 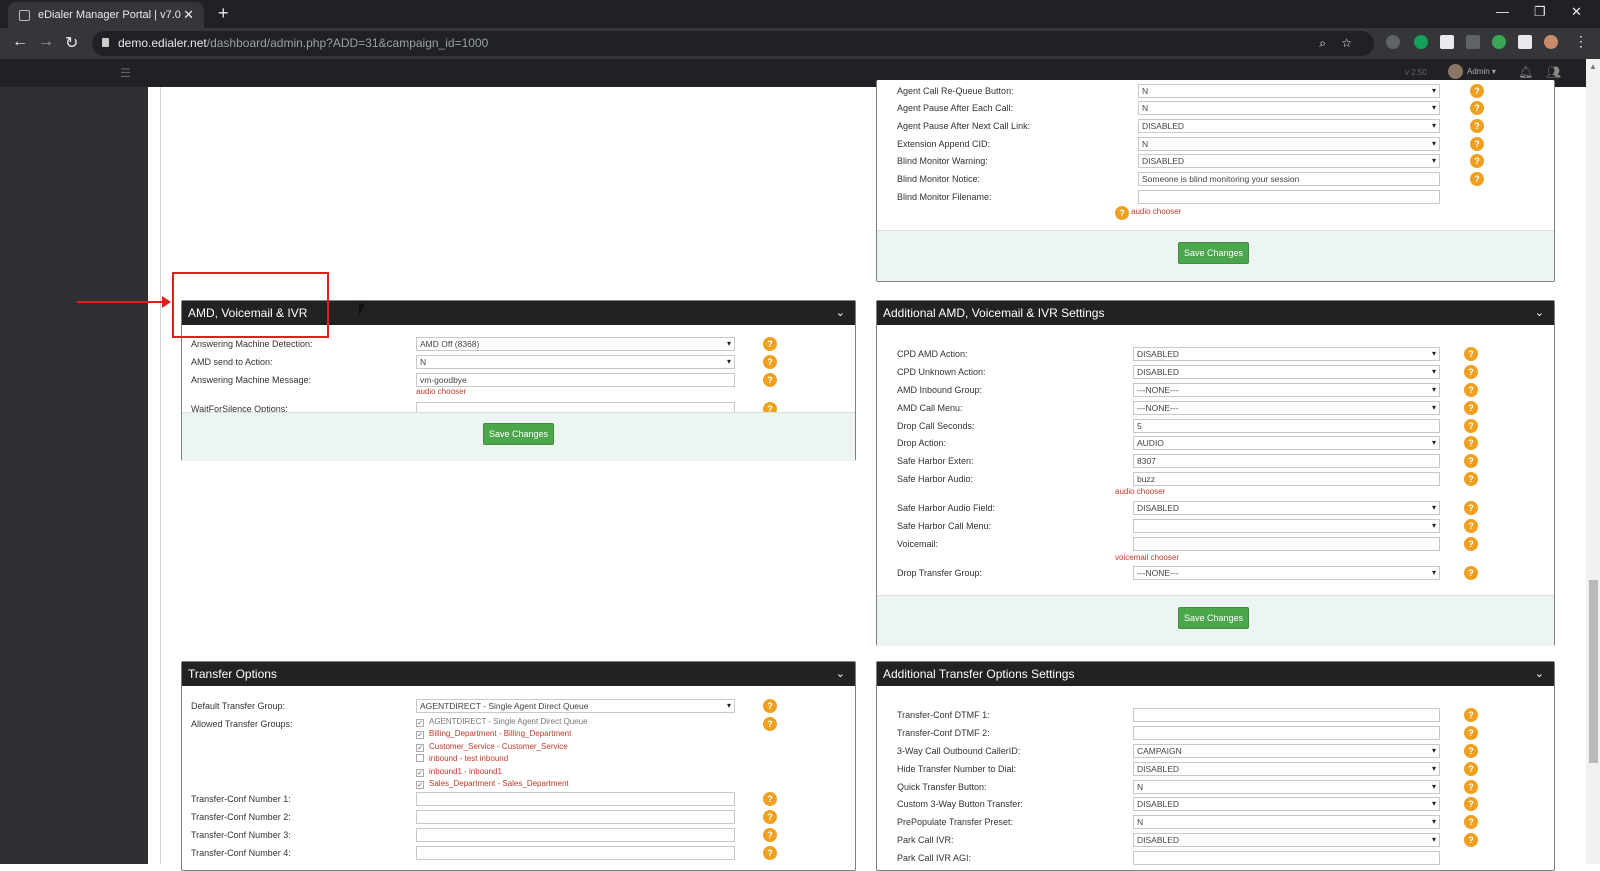 I want to click on additional-transfer-panel-header: Additional Transfer Options Settings ⌄, so click(x=1215, y=674).